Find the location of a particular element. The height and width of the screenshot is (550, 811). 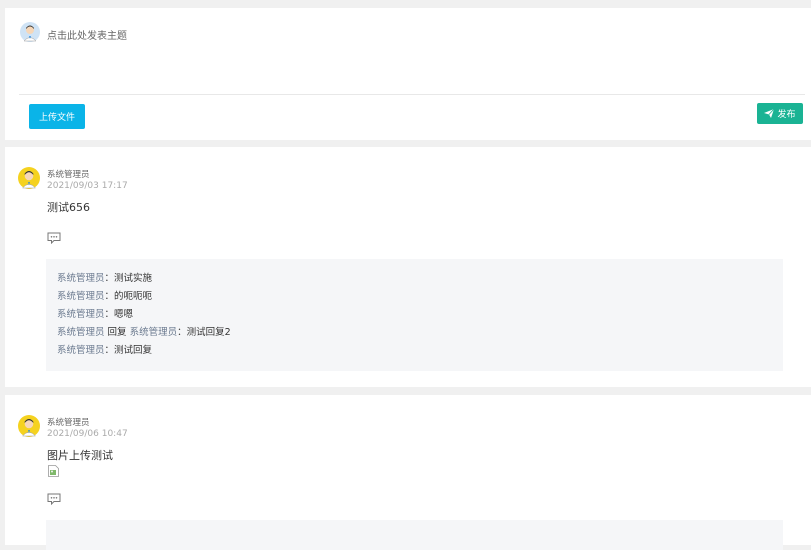

reply-item: 系统管理员：的呃呃呃 is located at coordinates (414, 297).